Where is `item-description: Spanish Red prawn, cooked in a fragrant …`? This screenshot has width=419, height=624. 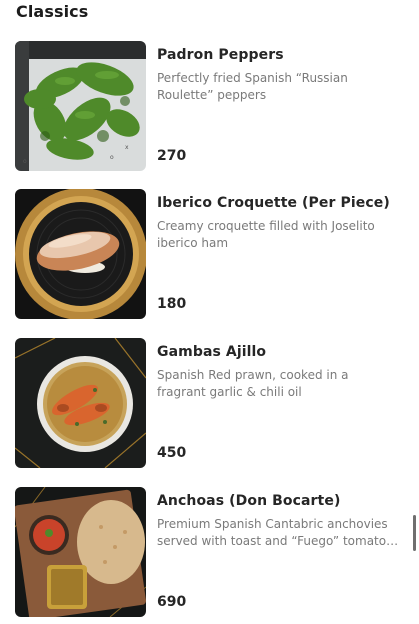 item-description: Spanish Red prawn, cooked in a fragrant … is located at coordinates (253, 383).